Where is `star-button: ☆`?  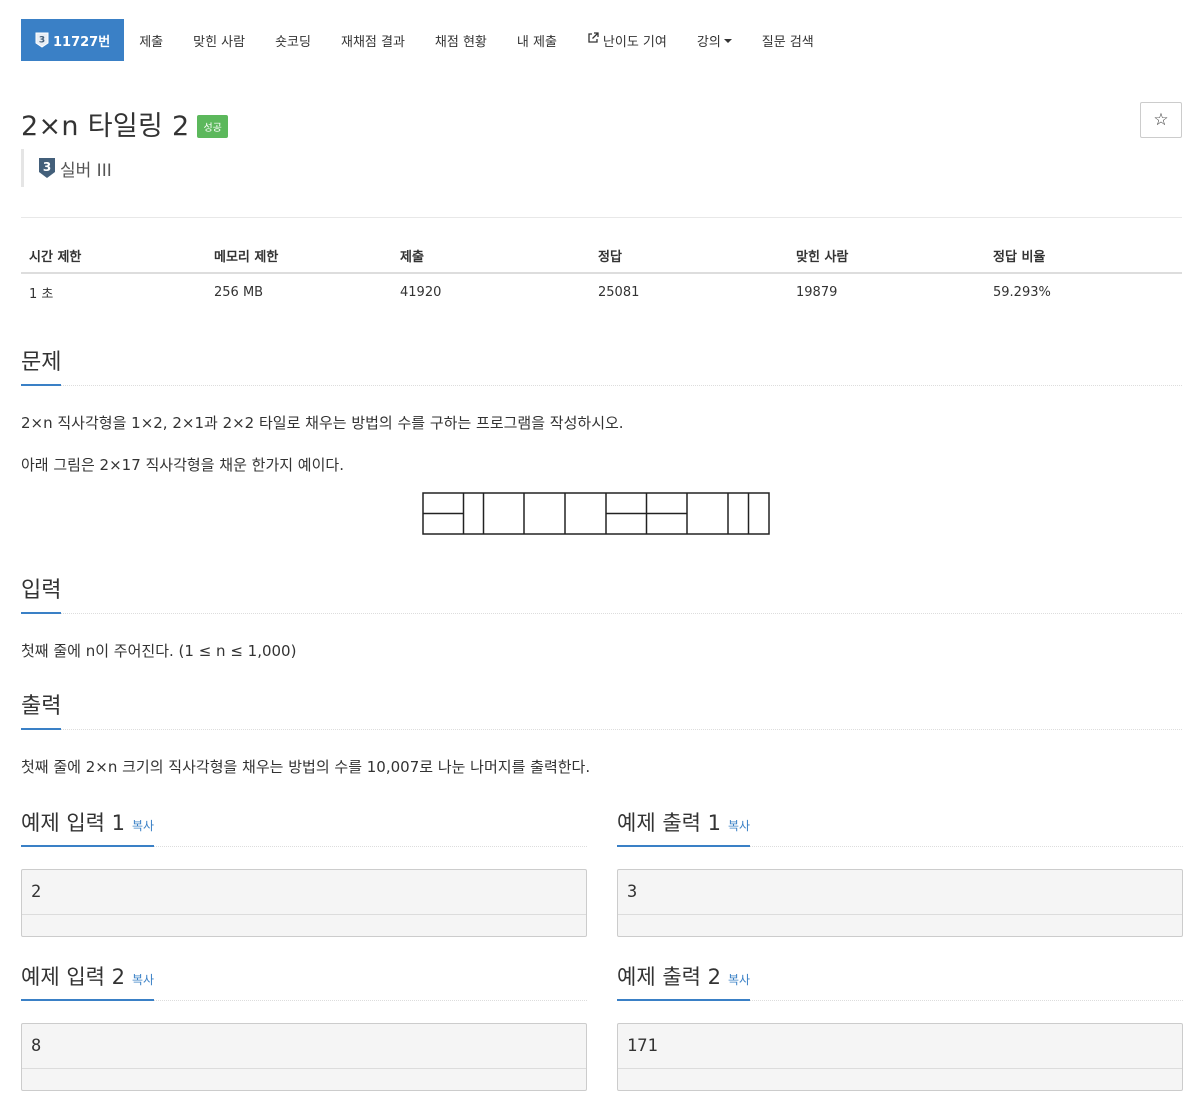 star-button: ☆ is located at coordinates (1161, 120).